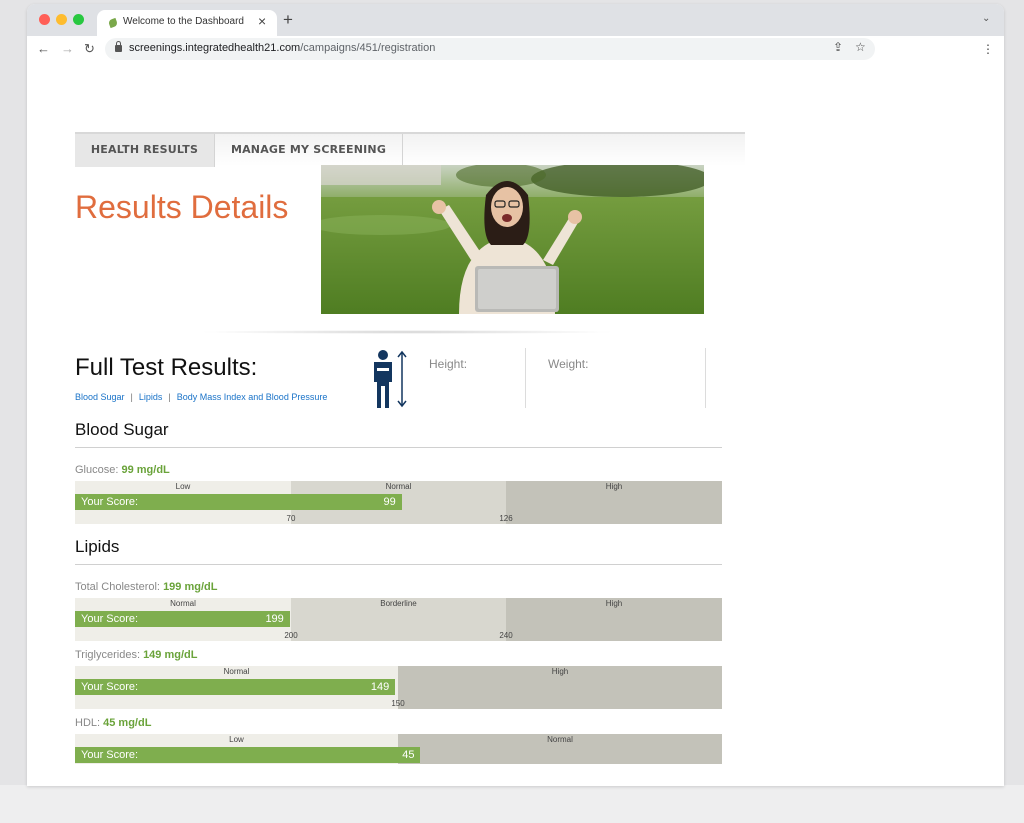 Image resolution: width=1024 pixels, height=823 pixels. I want to click on triglycerides-label-row: Triglycerides: 149 mg/dL, so click(136, 655).